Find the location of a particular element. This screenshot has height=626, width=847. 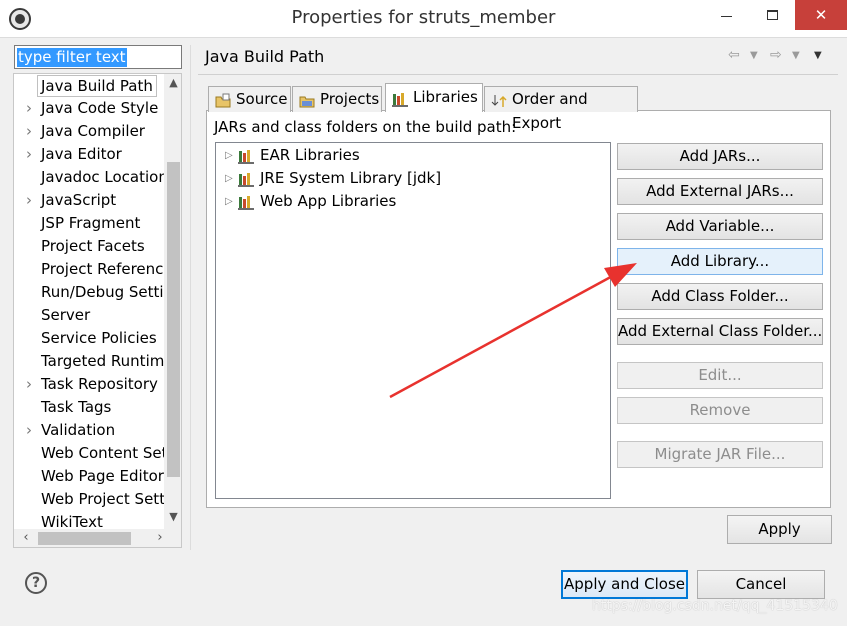

sidebar-item-label: Project Facets is located at coordinates (93, 246).